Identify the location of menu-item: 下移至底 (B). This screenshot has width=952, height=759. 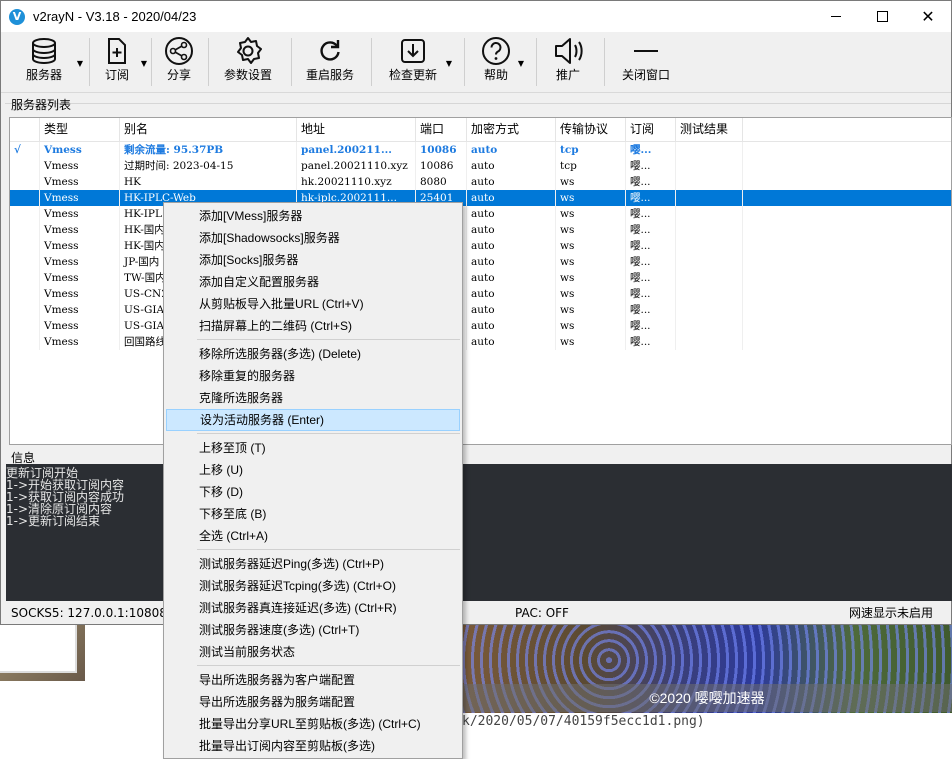
(313, 514).